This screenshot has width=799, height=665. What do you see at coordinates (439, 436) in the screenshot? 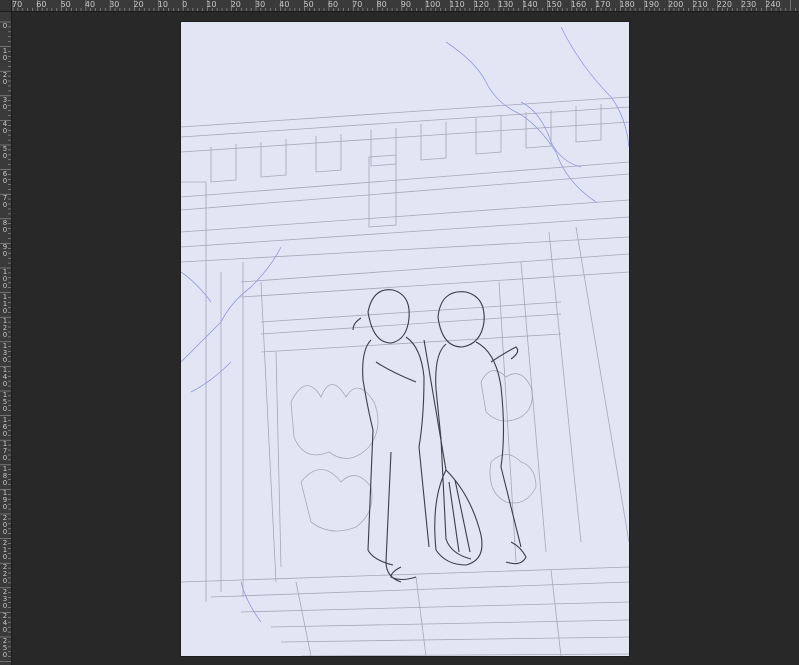
I see `figures-sketch` at bounding box center [439, 436].